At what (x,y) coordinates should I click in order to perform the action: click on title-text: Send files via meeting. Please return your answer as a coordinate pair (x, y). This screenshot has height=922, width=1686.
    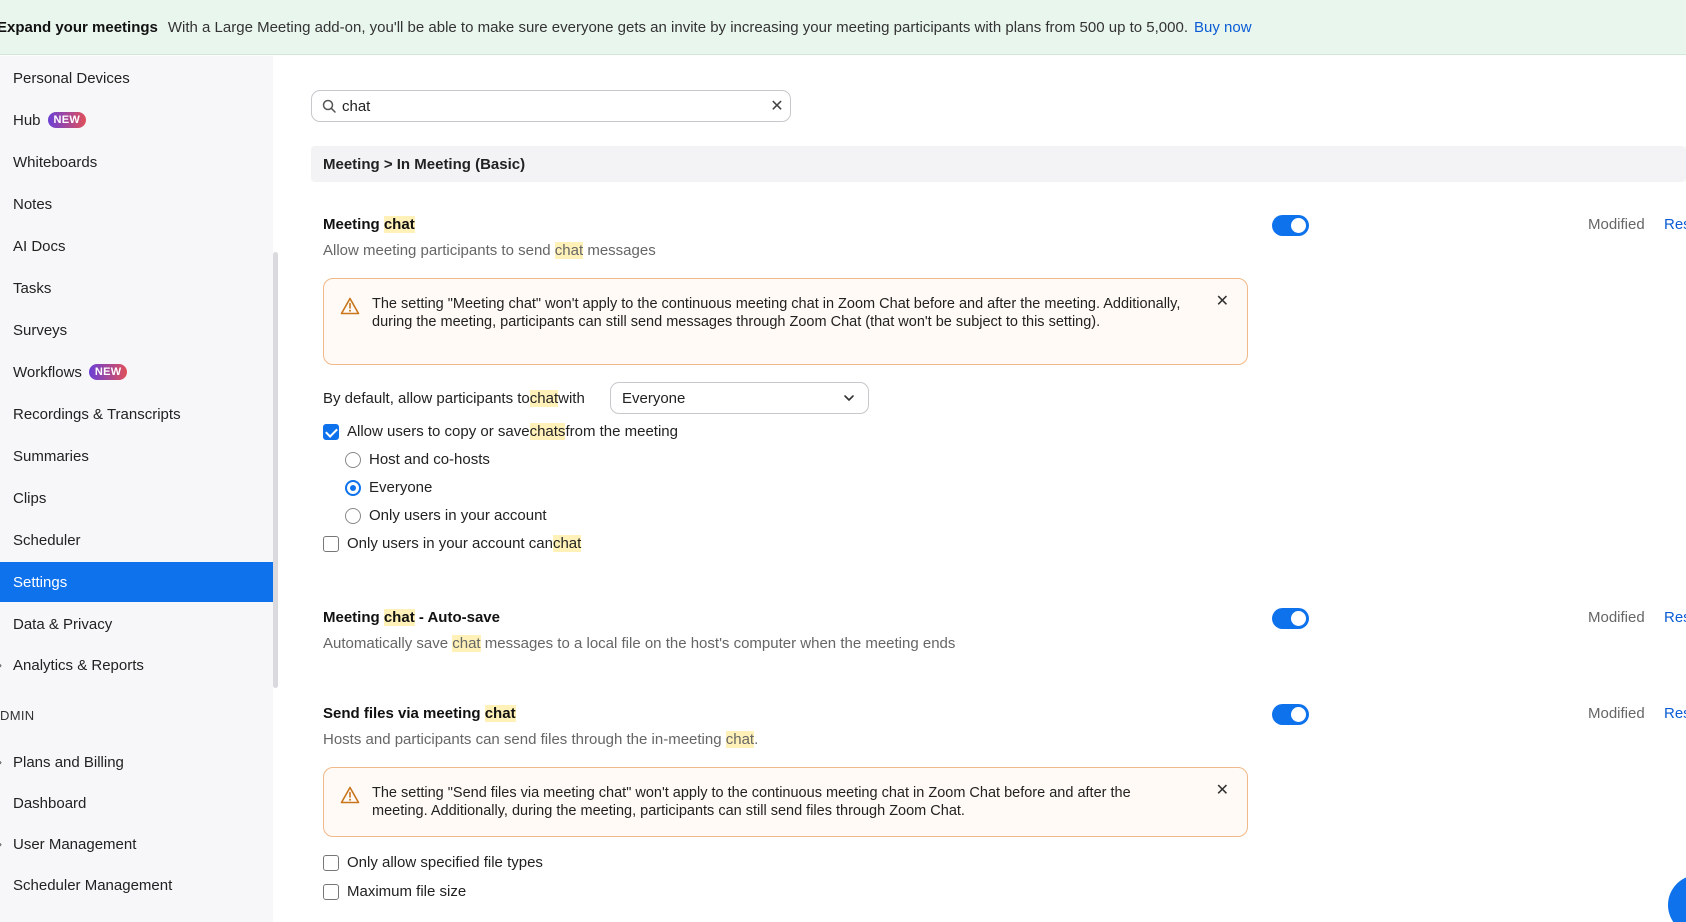
    Looking at the image, I should click on (404, 713).